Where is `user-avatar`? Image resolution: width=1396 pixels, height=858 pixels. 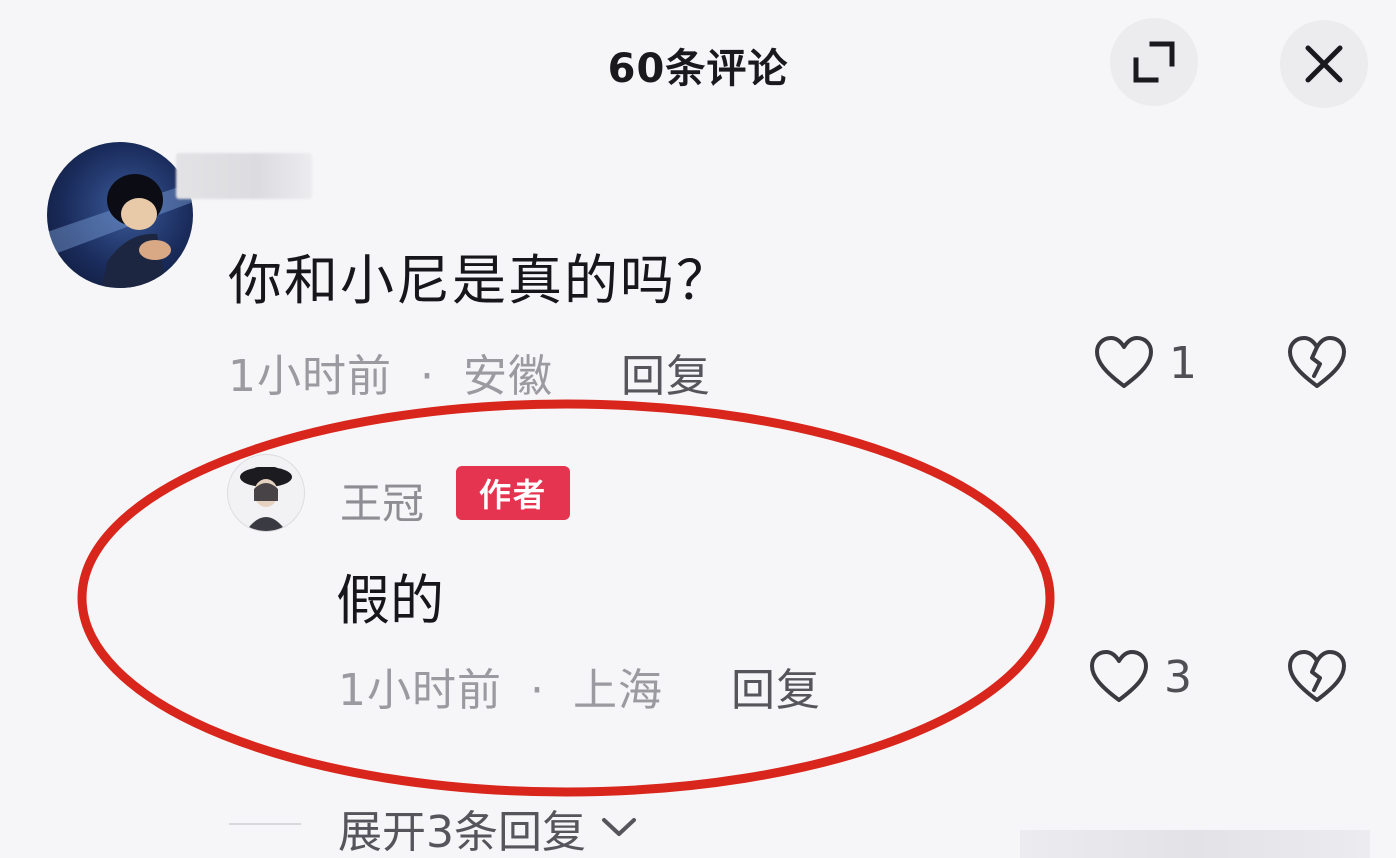
user-avatar is located at coordinates (120, 215).